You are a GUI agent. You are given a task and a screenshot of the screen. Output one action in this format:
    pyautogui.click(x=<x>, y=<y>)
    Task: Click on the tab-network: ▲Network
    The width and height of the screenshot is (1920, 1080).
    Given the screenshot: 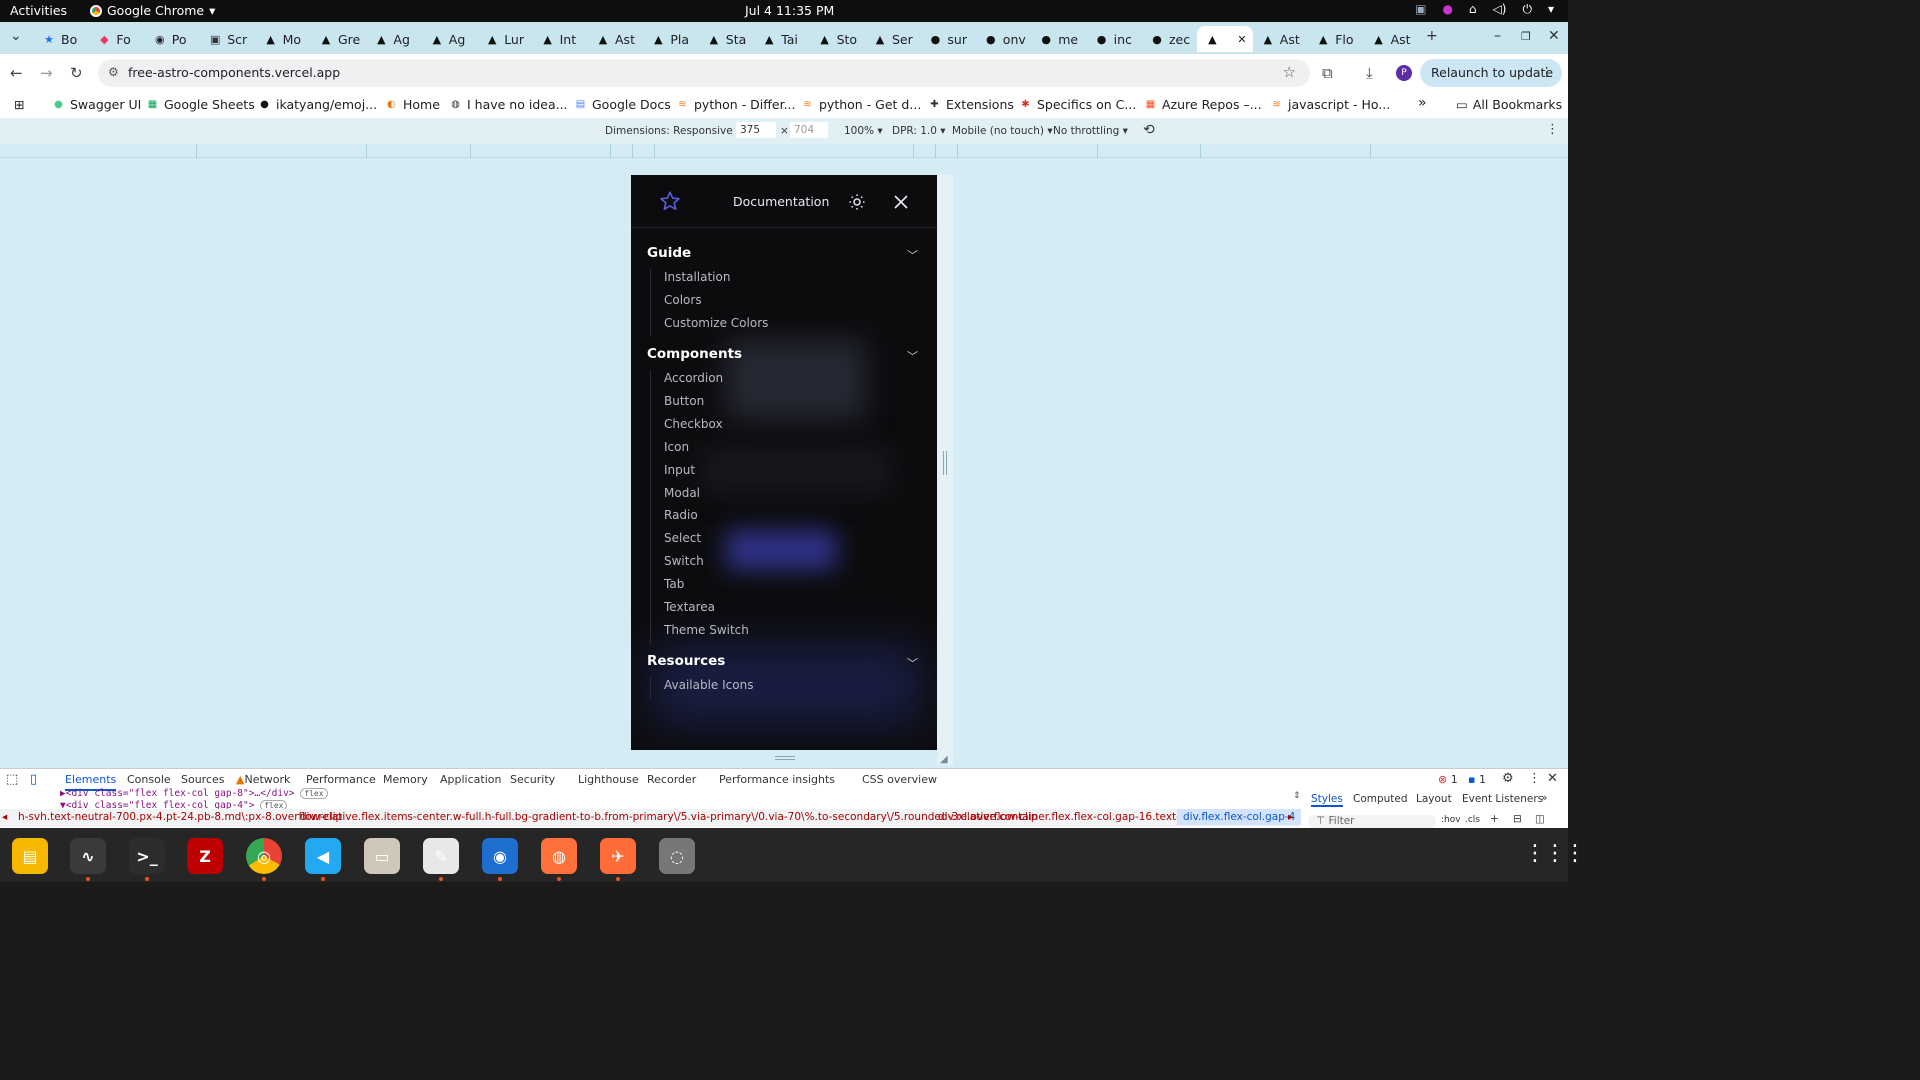 What is the action you would take?
    pyautogui.click(x=263, y=779)
    